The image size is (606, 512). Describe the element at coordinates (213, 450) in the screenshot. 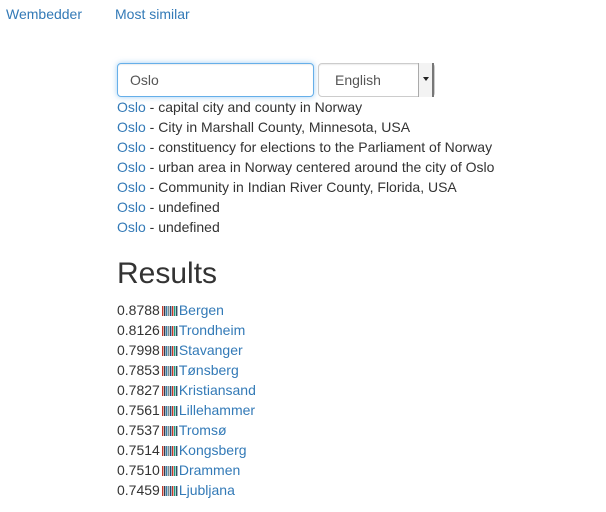

I see `result-link: Kongsberg` at that location.